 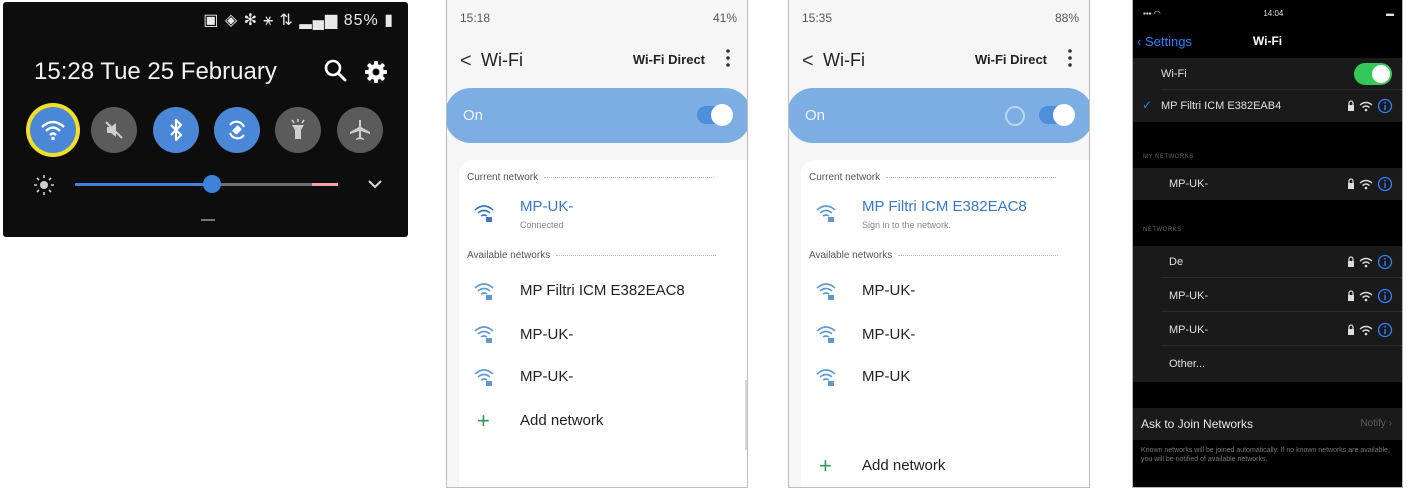 I want to click on wifi-group: Wi-Fi ✓ MP Filtri ICM E382EAB4, so click(x=1267, y=90).